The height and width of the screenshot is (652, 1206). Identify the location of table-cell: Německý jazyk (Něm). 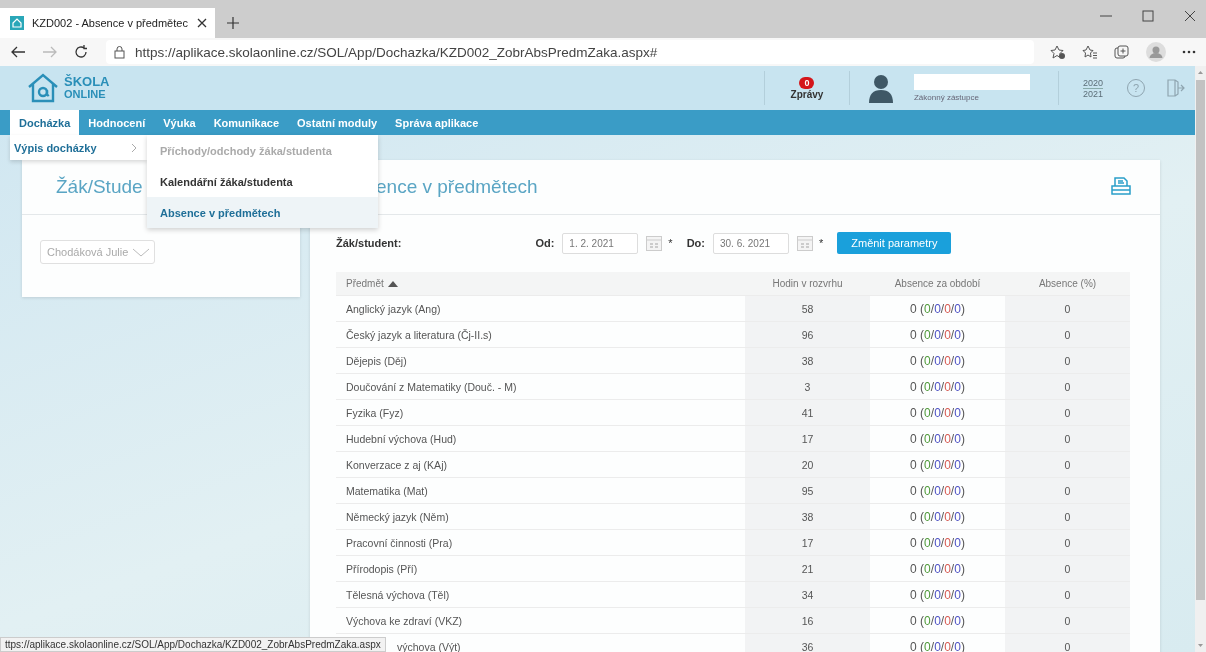
(397, 516).